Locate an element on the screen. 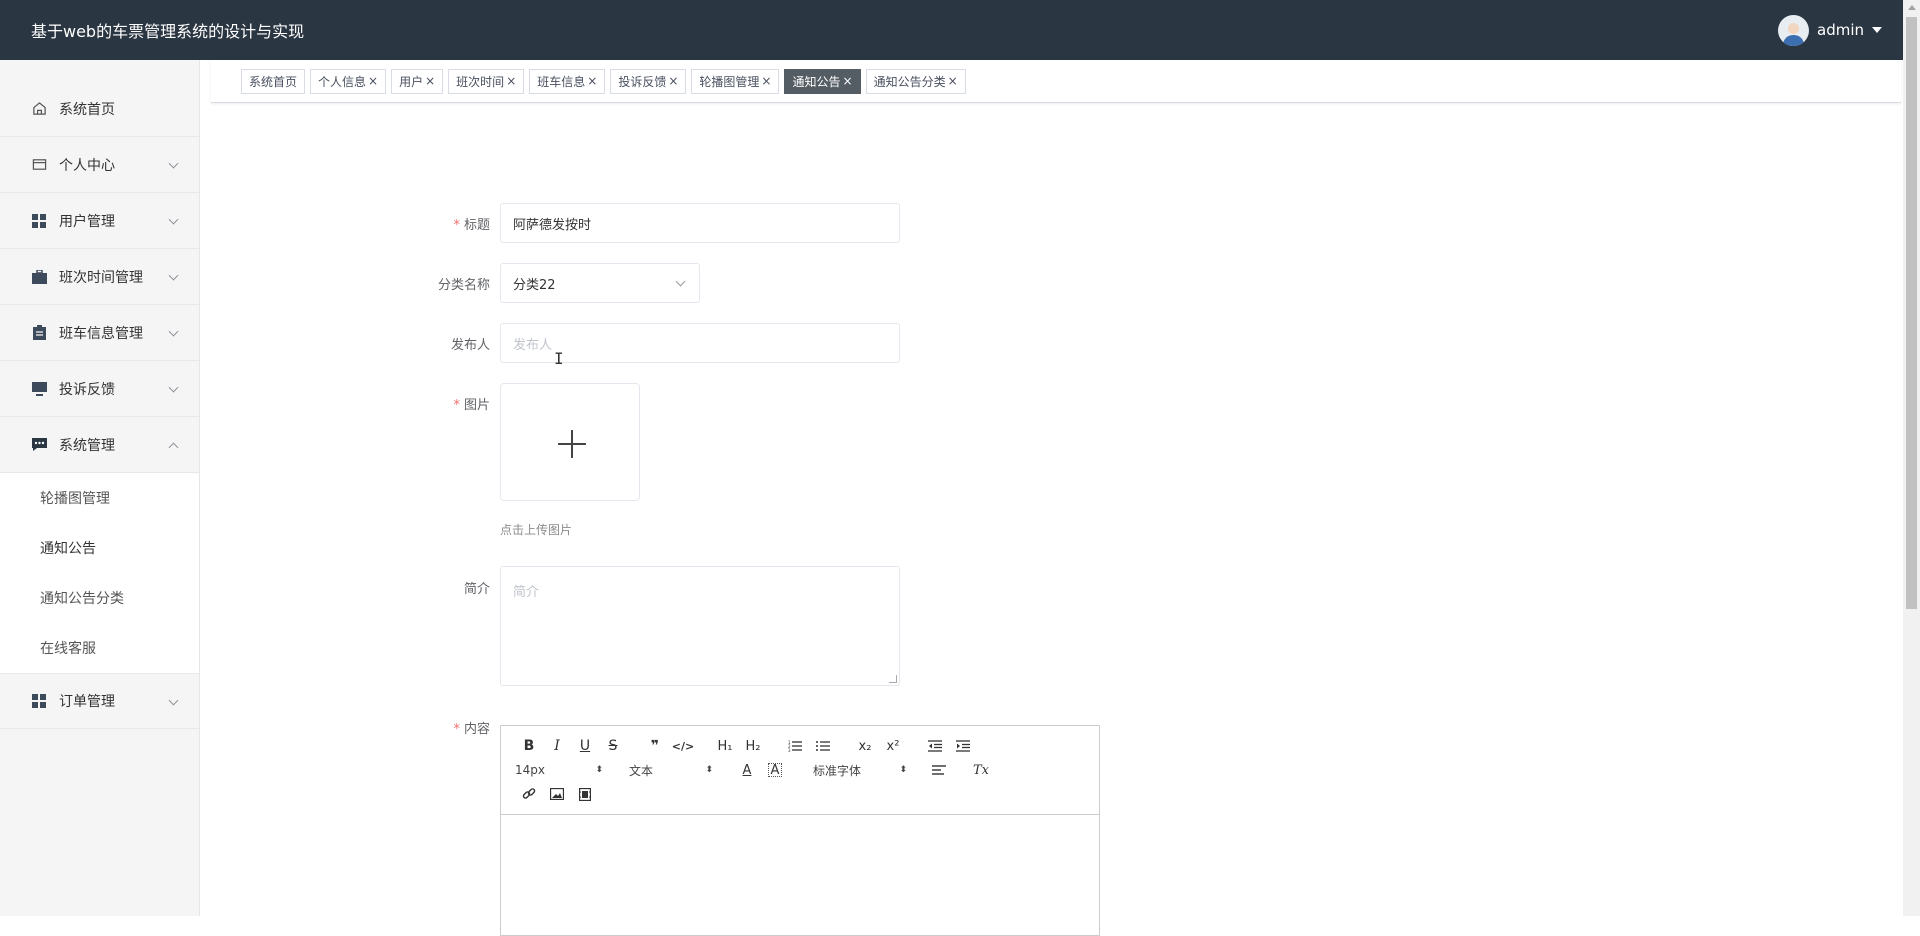  vertical-scrollbar is located at coordinates (1911, 458).